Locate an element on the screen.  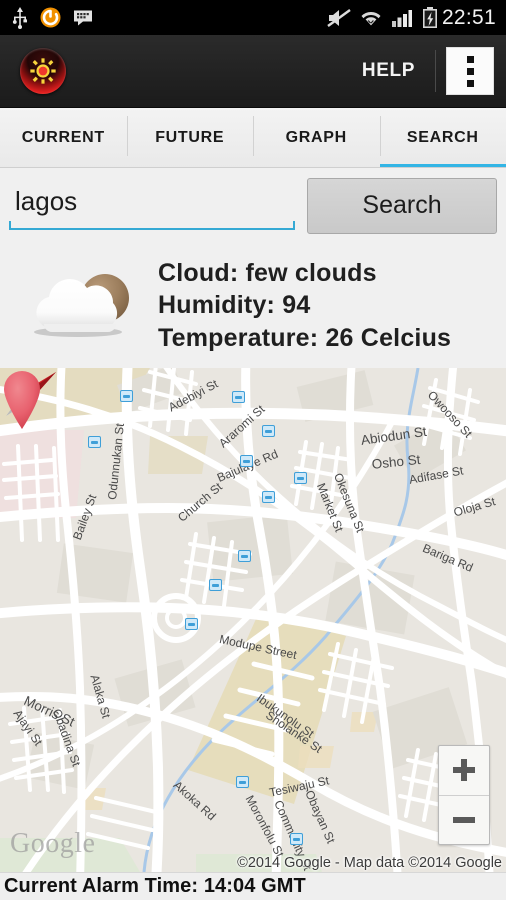
map-zoom-controls is located at coordinates (464, 795).